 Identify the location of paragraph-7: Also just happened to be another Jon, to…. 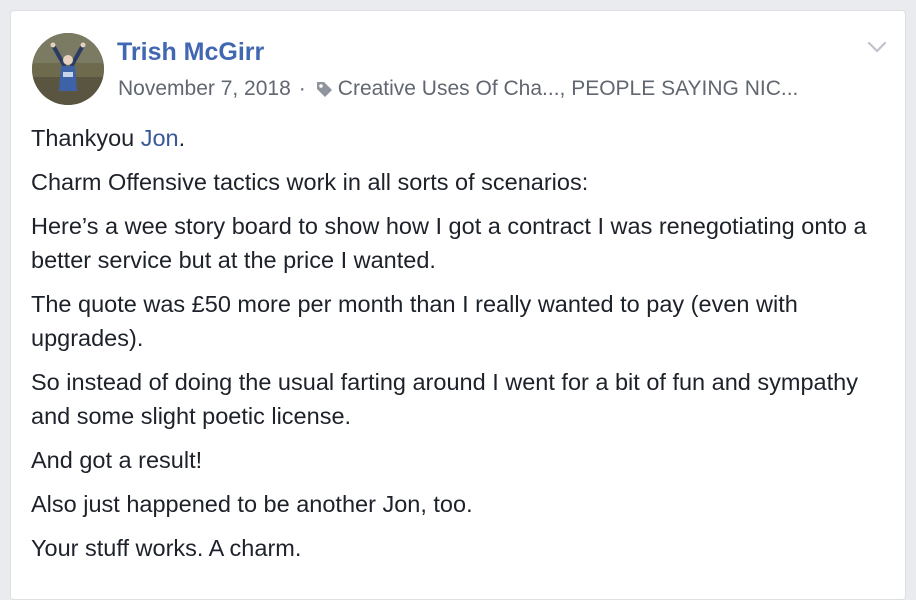
(252, 504).